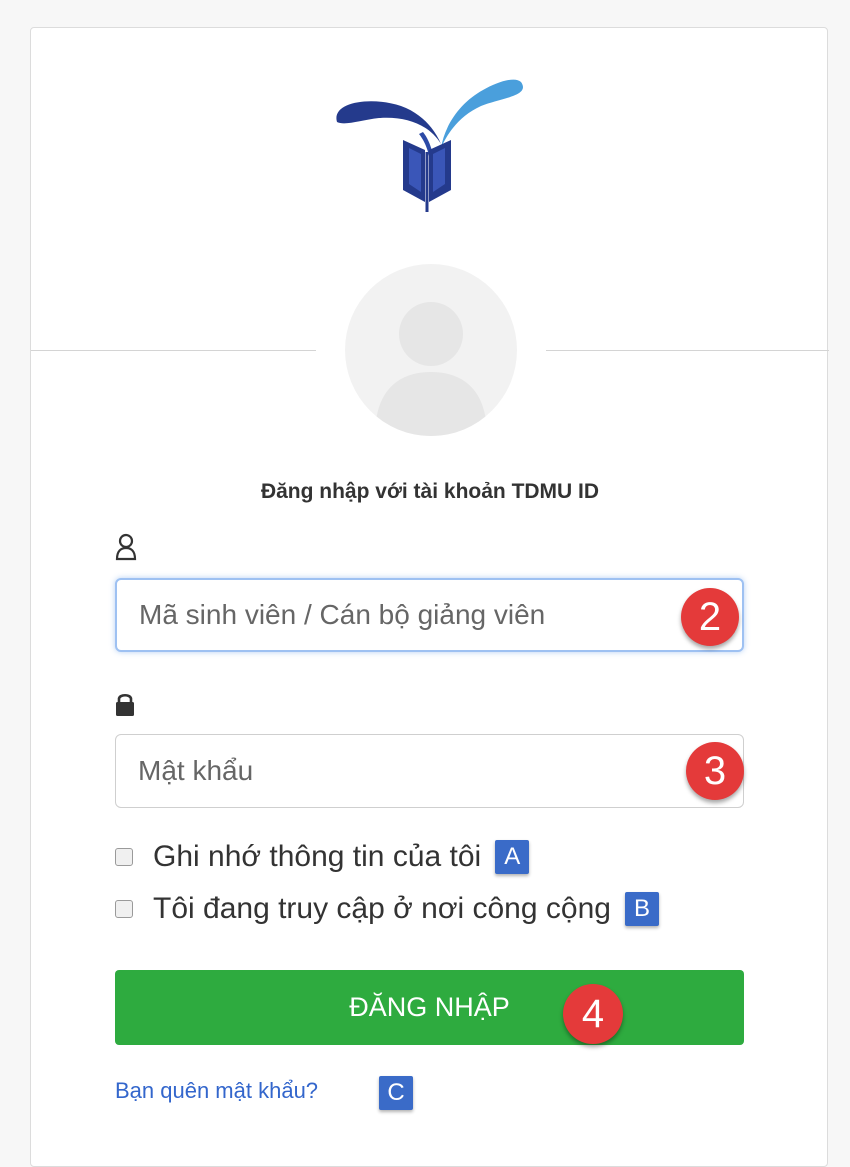  What do you see at coordinates (124, 909) in the screenshot?
I see `public-access-checkbox` at bounding box center [124, 909].